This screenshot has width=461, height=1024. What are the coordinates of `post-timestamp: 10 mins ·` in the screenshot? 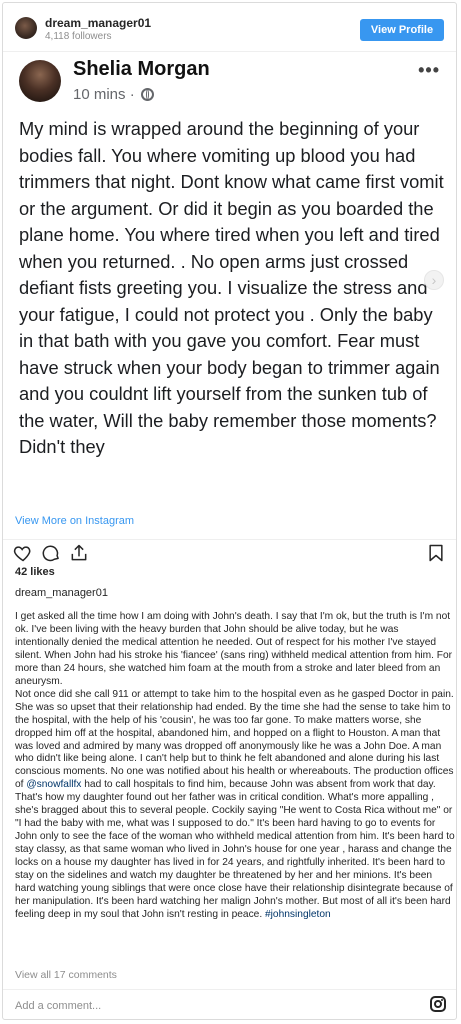 It's located at (113, 94).